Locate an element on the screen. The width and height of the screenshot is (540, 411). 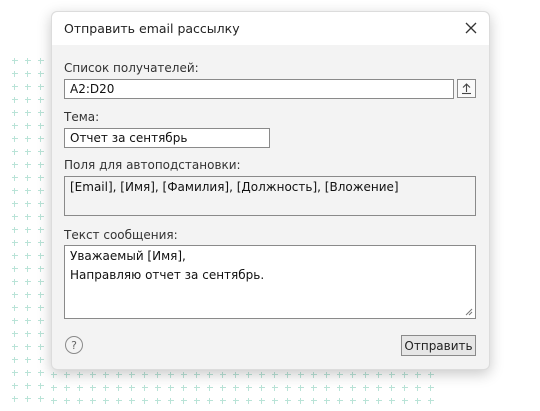
fields-label: Поля для автоподстановки: is located at coordinates (152, 165).